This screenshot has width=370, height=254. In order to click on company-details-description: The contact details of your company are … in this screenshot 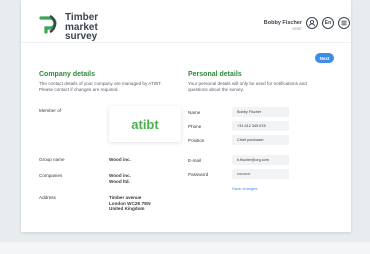, I will do `click(100, 86)`.